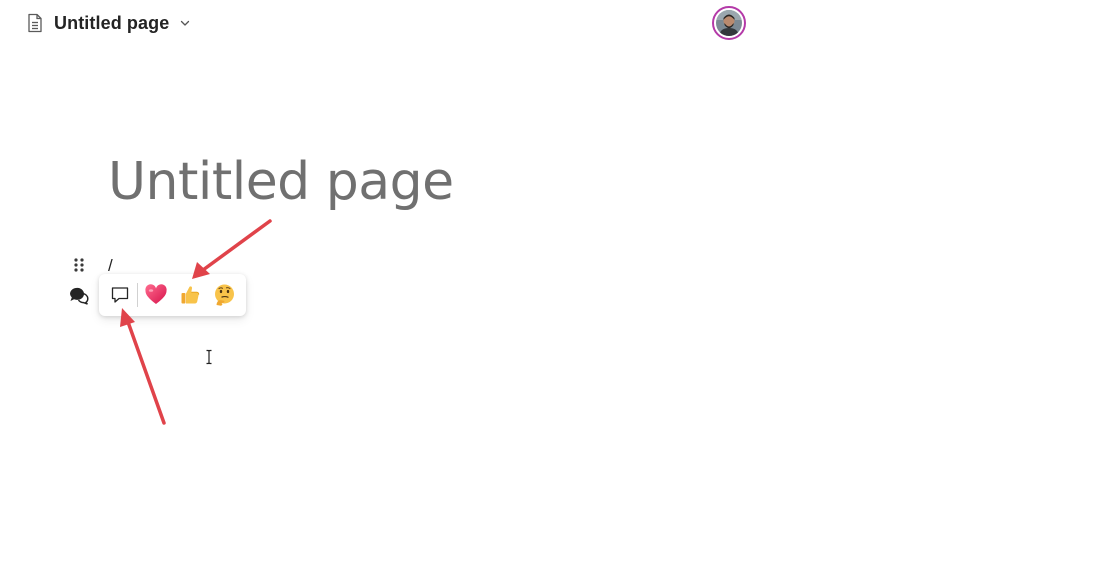  I want to click on avatar-photo-icon, so click(729, 23).